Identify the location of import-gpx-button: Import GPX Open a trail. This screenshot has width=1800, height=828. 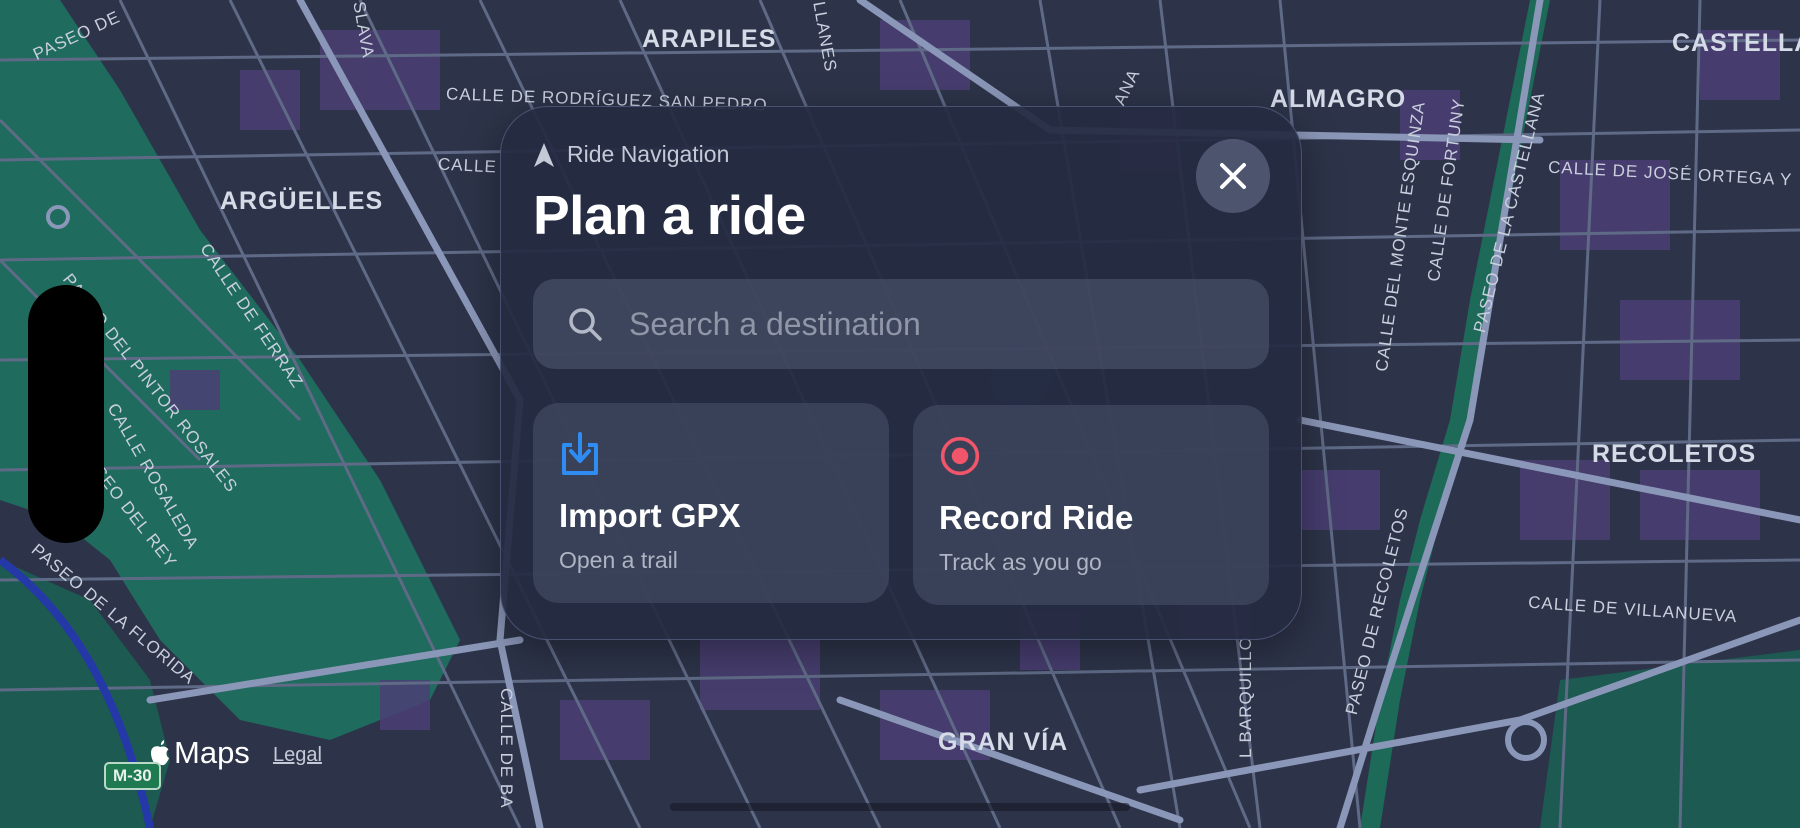
(711, 503).